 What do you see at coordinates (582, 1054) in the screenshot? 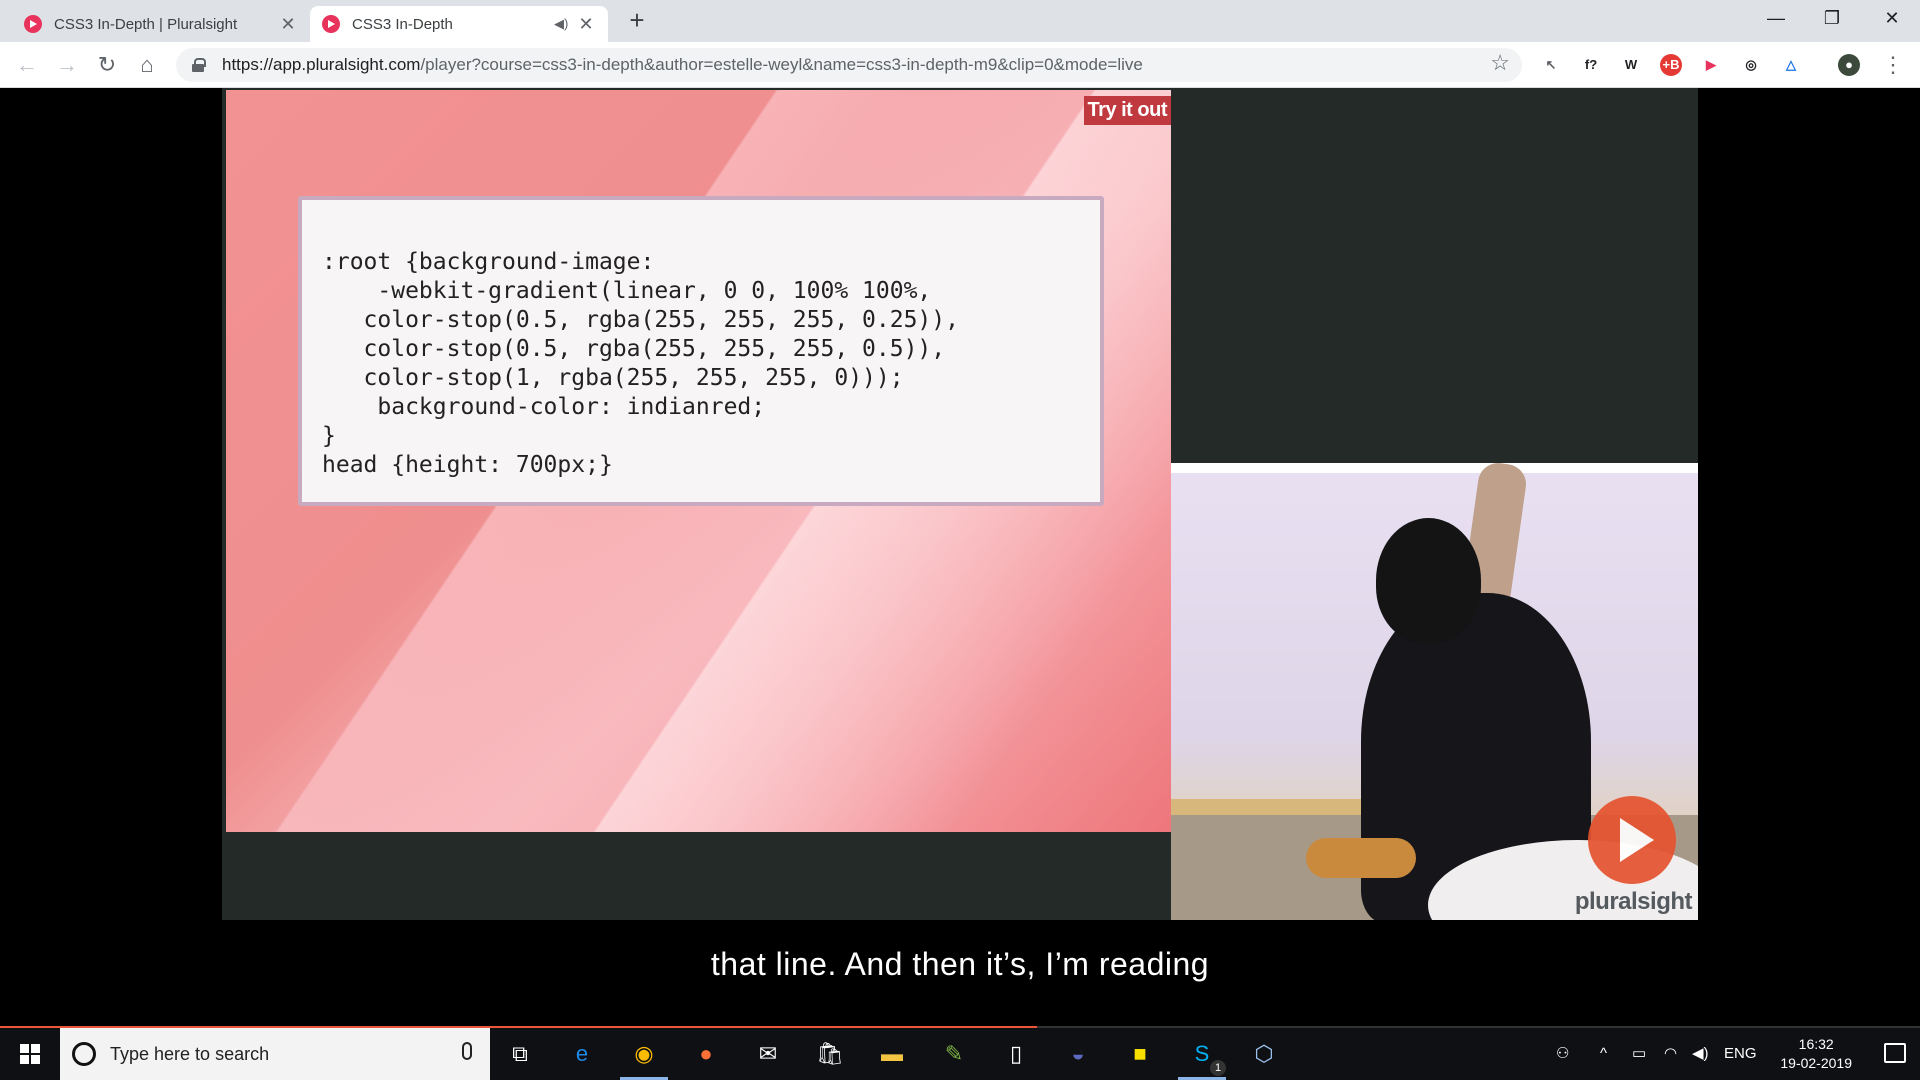
I see `edge-icon: e` at bounding box center [582, 1054].